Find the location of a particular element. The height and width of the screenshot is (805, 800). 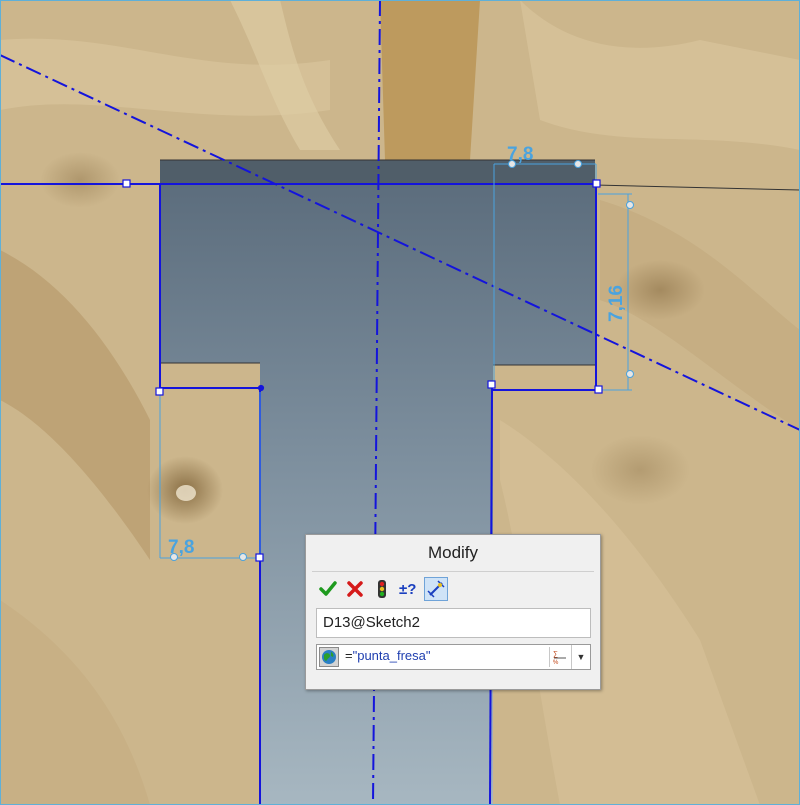

traffic-light-icon is located at coordinates (382, 589).